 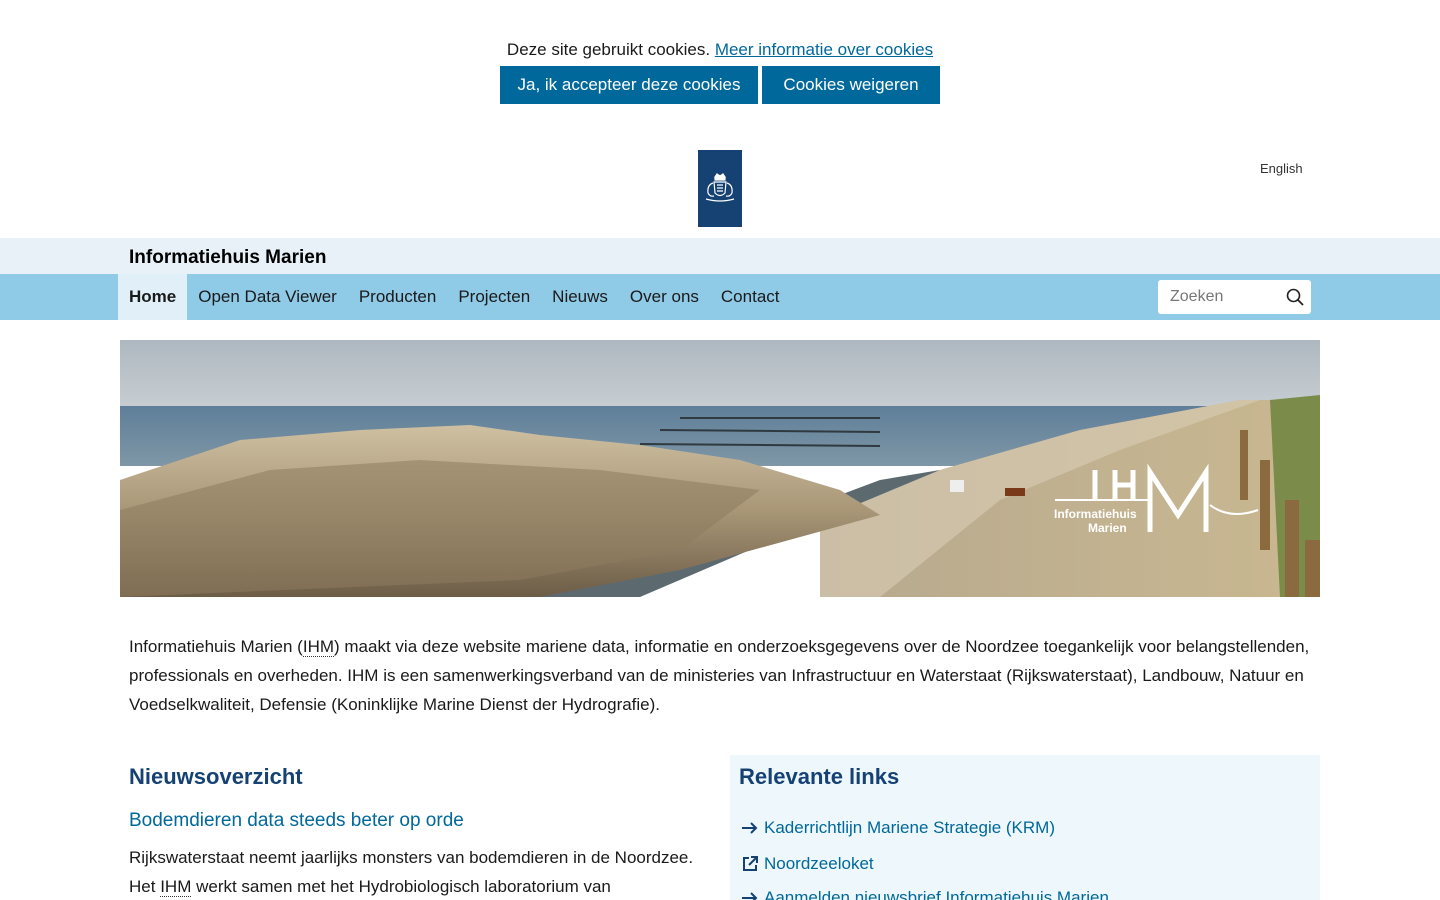 What do you see at coordinates (851, 85) in the screenshot?
I see `refuse-cookies-button: Cookies weigeren` at bounding box center [851, 85].